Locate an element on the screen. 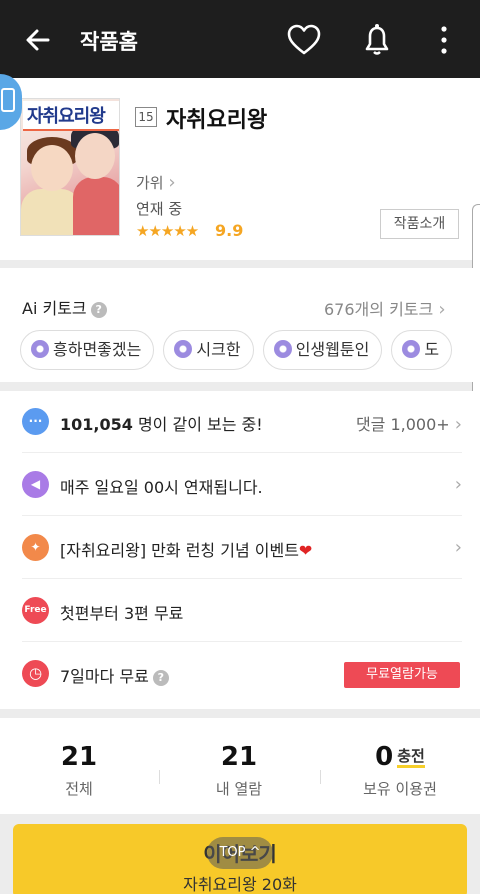  side-panel-tab is located at coordinates (11, 102).